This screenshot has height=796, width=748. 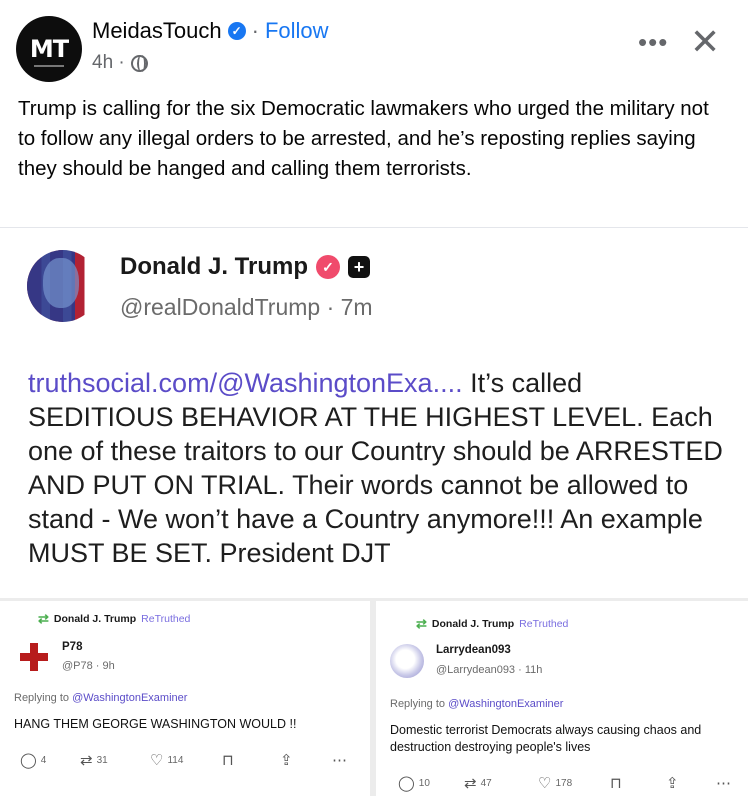 What do you see at coordinates (705, 42) in the screenshot?
I see `close-icon: ✕` at bounding box center [705, 42].